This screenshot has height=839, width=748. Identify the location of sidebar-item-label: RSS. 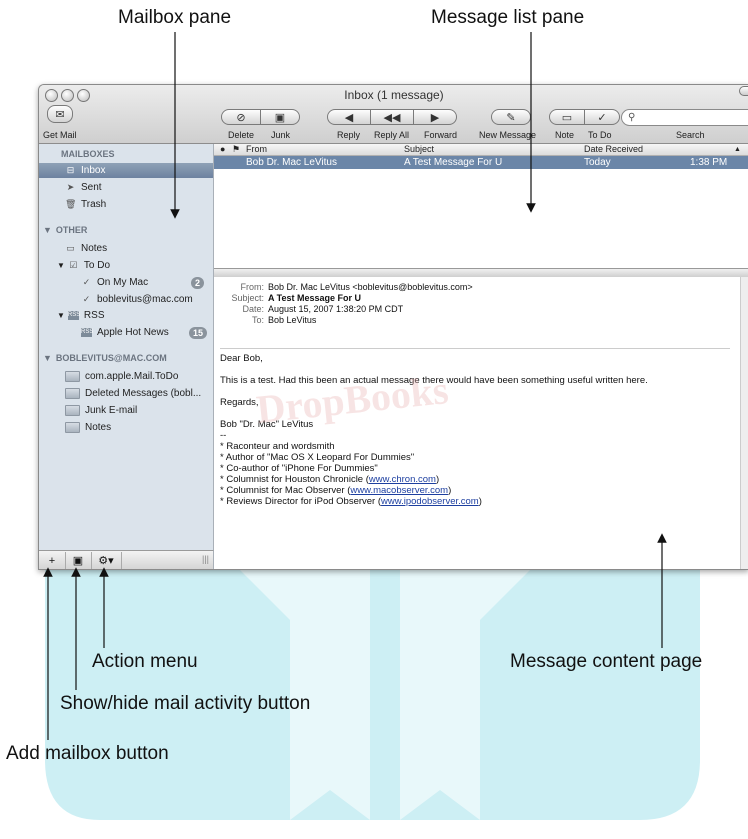
(94, 315).